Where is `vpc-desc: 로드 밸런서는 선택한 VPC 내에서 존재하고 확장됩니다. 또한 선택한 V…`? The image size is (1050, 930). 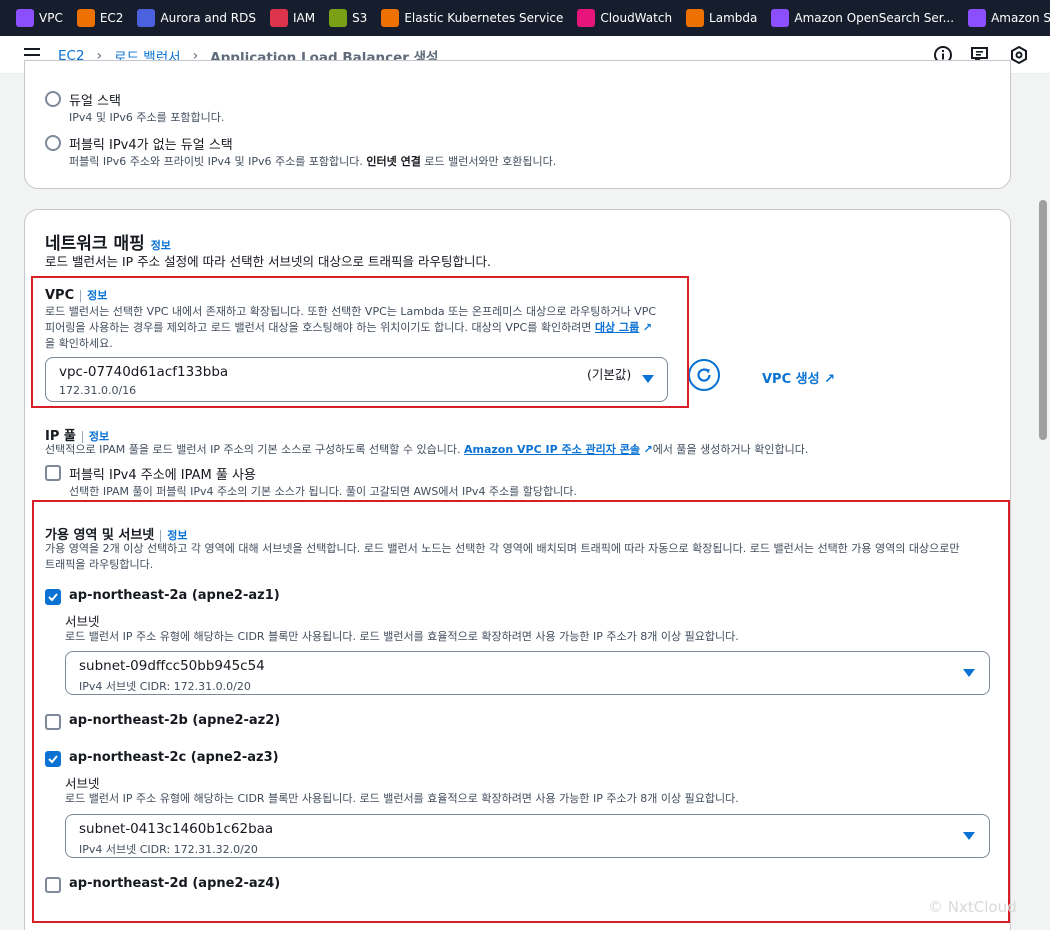
vpc-desc: 로드 밸런서는 선택한 VPC 내에서 존재하고 확장됩니다. 또한 선택한 V… is located at coordinates (351, 327).